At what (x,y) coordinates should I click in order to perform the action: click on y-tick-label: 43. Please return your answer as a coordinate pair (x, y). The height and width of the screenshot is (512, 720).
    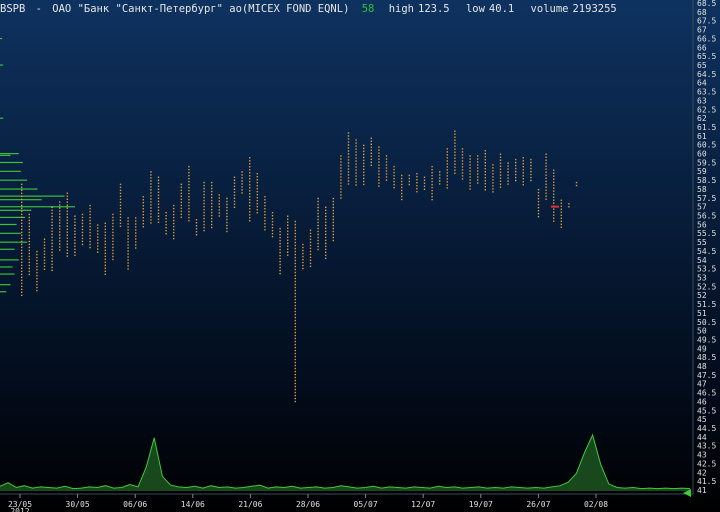
    Looking at the image, I should click on (702, 455).